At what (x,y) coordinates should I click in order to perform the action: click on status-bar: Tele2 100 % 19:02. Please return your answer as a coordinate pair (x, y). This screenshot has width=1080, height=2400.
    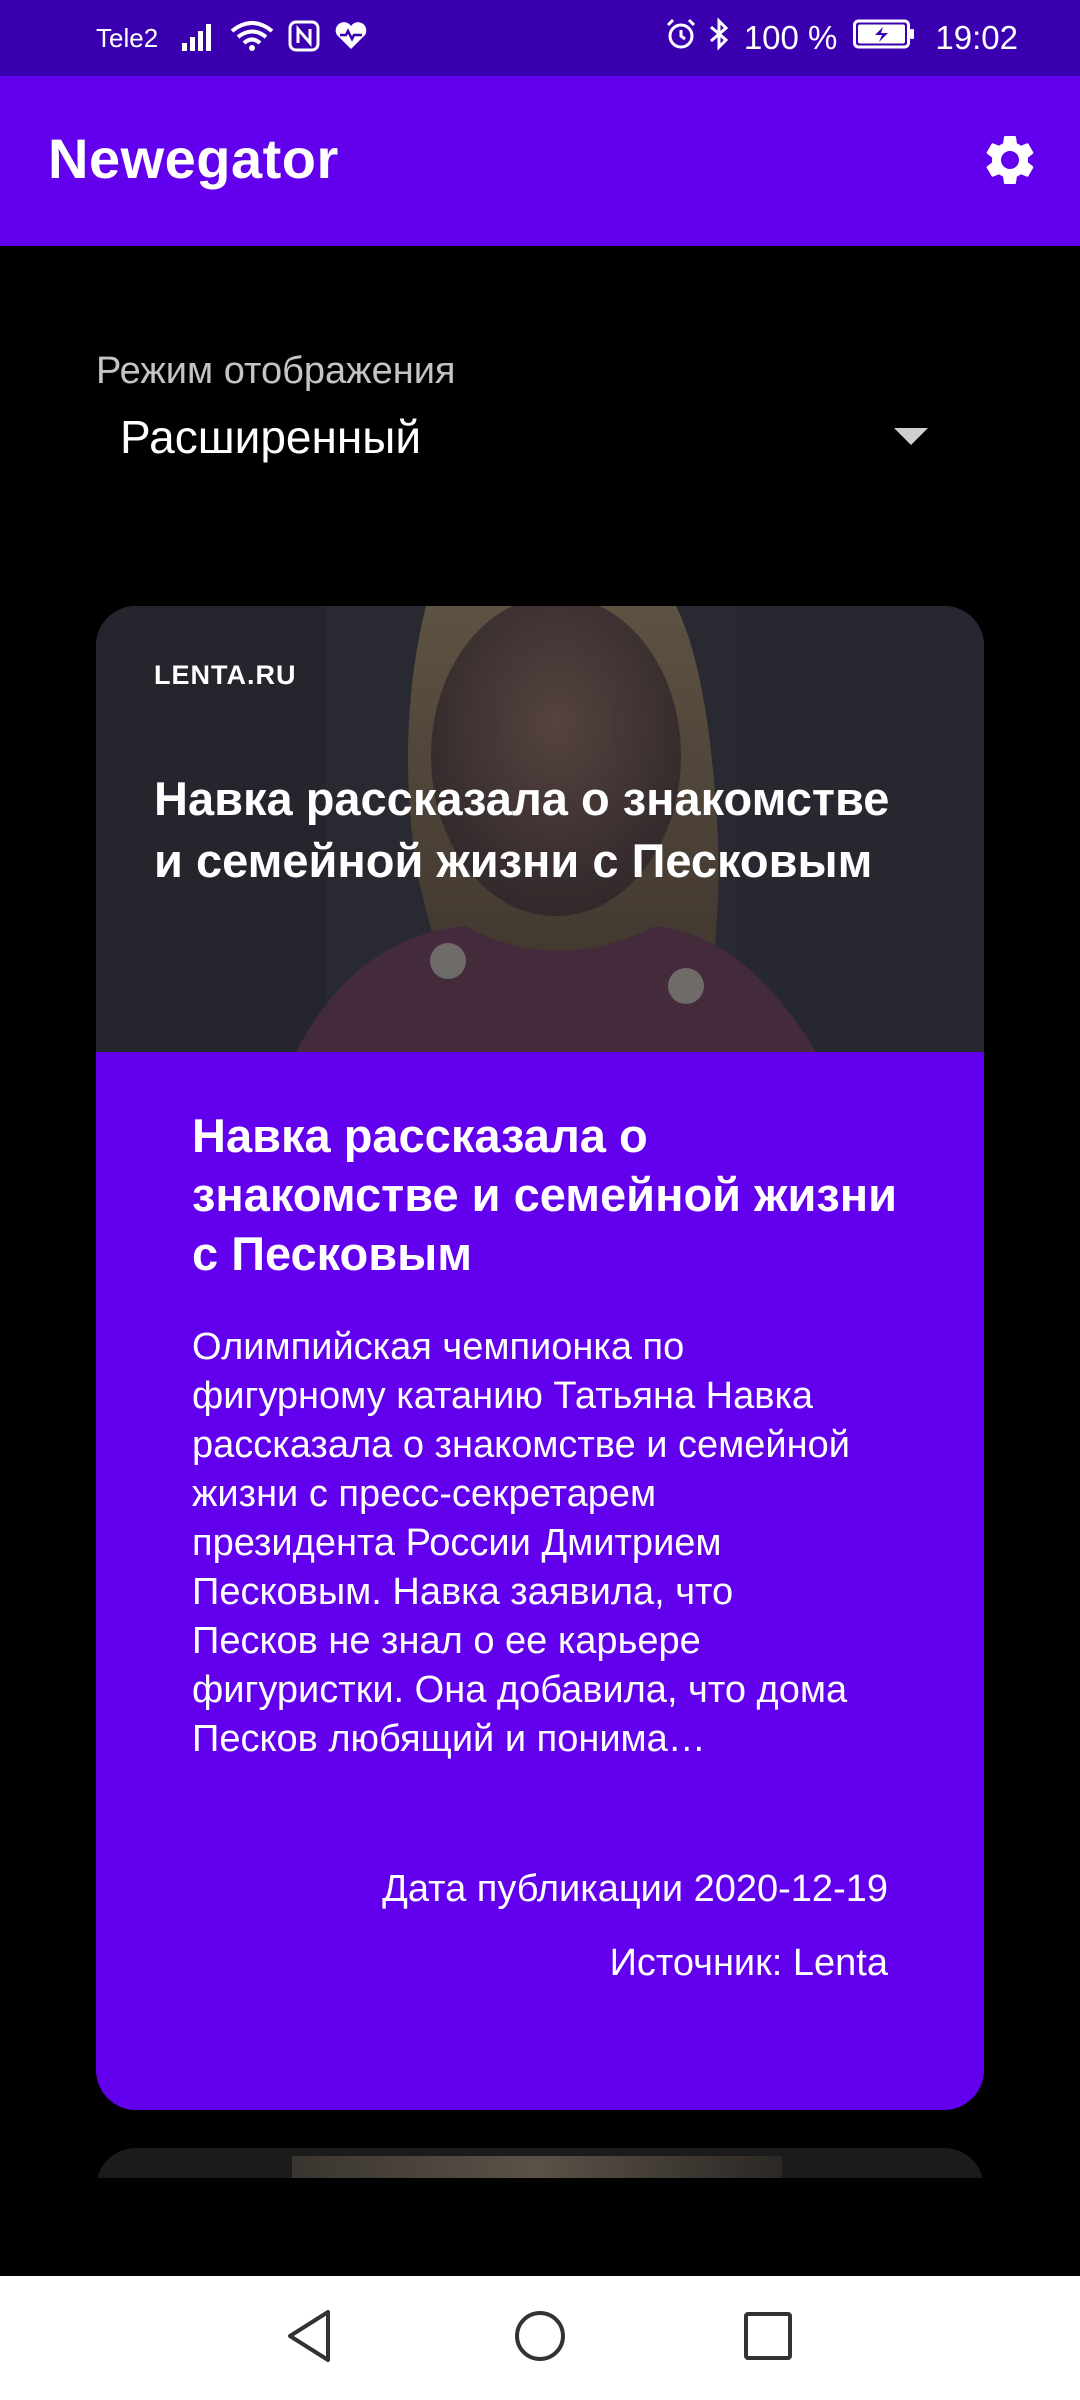
    Looking at the image, I should click on (540, 38).